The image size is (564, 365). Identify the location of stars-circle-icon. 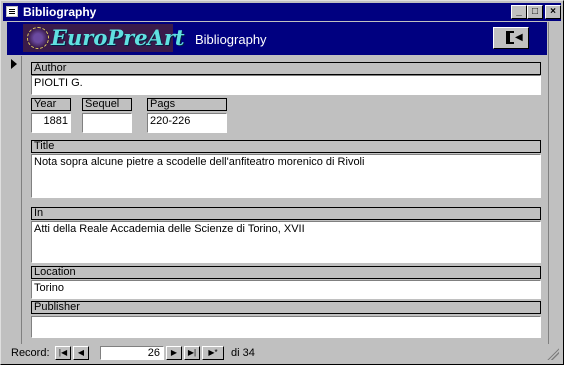
(38, 38).